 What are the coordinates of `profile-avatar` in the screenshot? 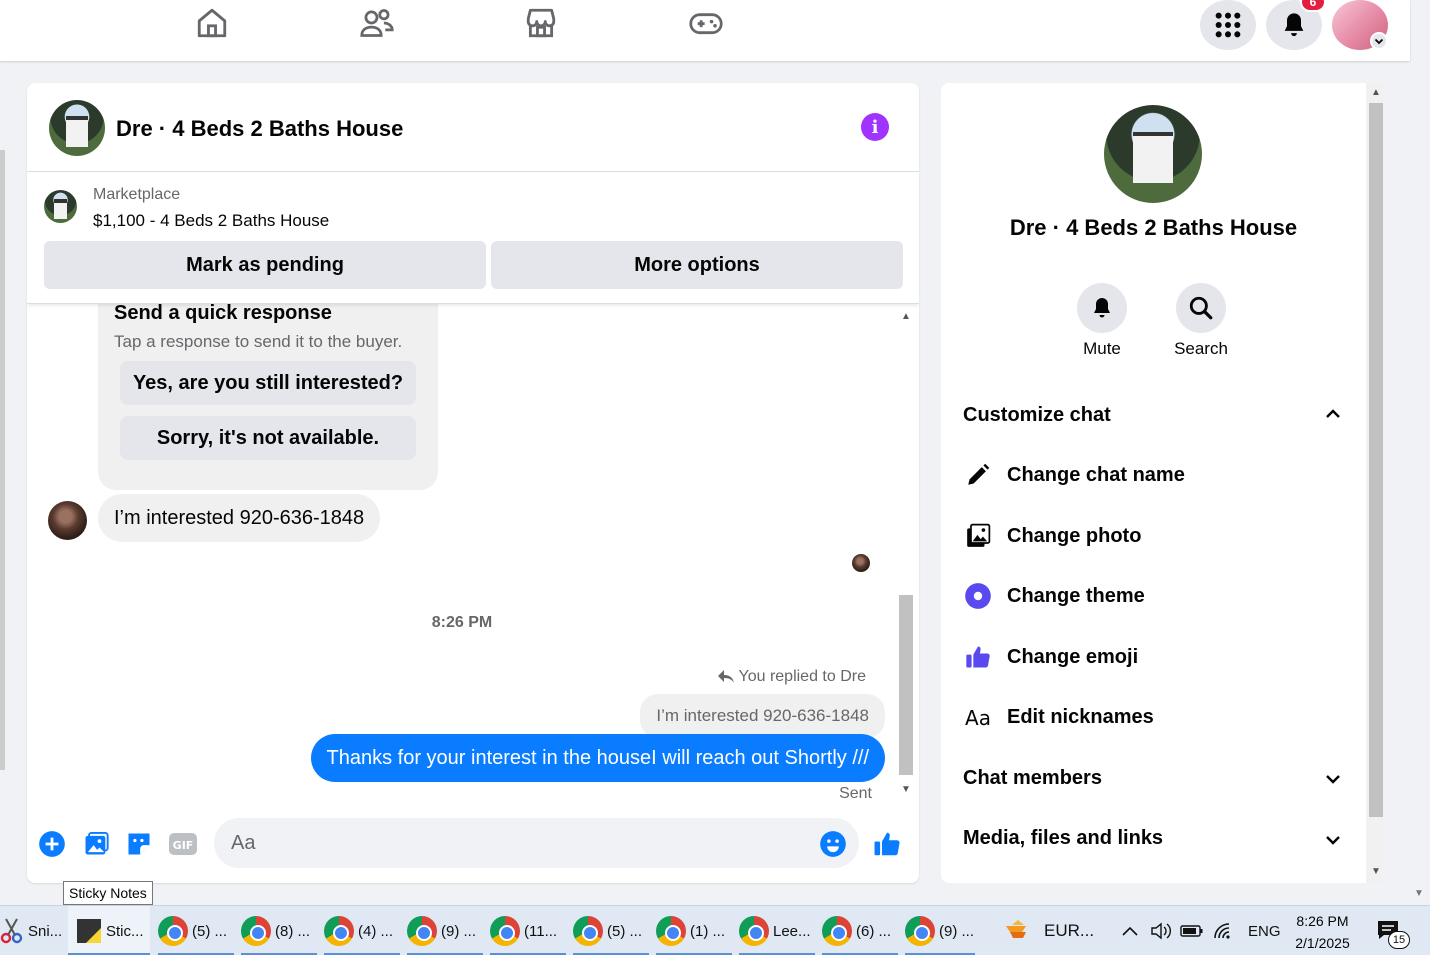 It's located at (1360, 25).